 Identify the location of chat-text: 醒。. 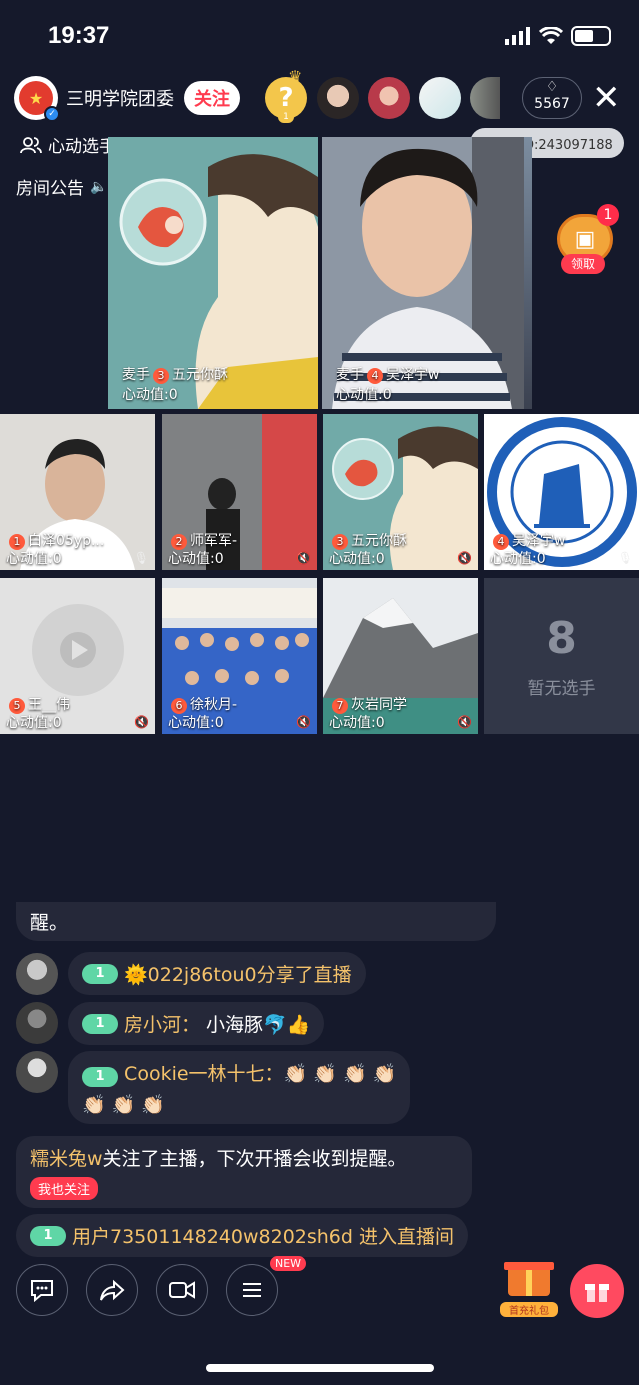
(49, 923).